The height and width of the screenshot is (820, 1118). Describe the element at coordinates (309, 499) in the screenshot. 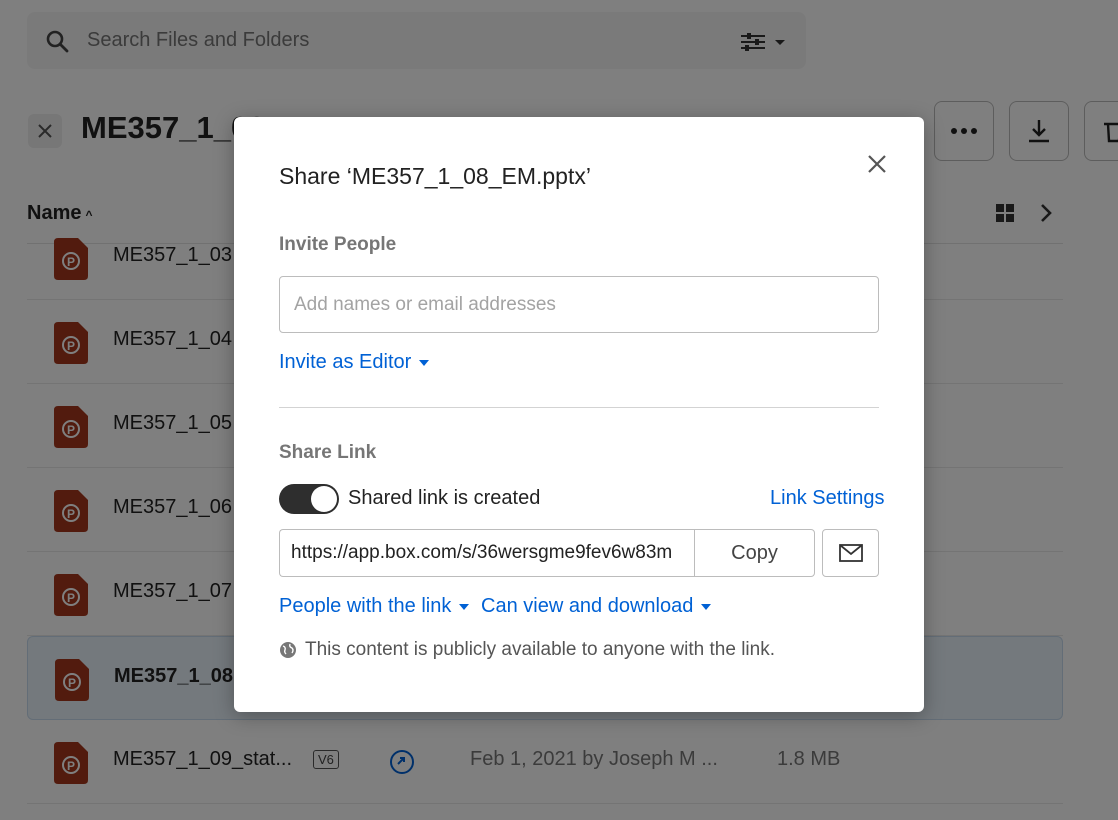

I see `shared-link-toggle` at that location.